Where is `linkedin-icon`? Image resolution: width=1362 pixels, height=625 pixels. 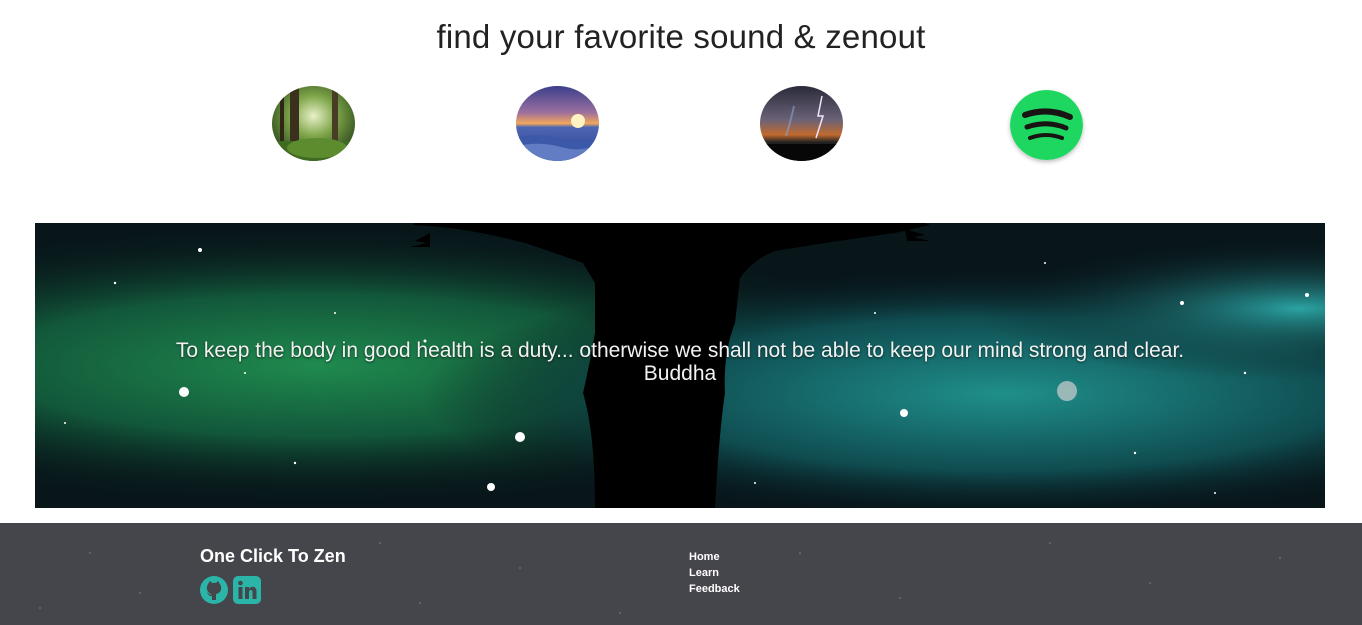 linkedin-icon is located at coordinates (247, 590).